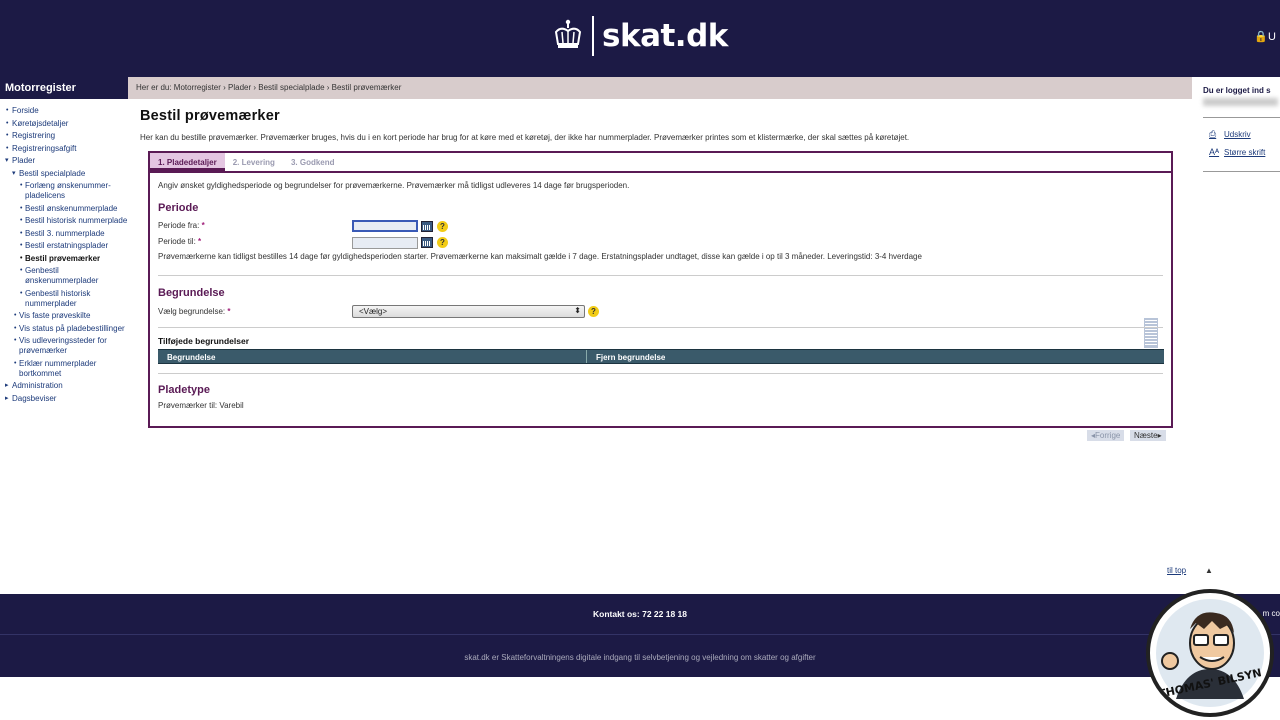 This screenshot has height=720, width=1280. What do you see at coordinates (184, 390) in the screenshot?
I see `pladetype-heading: Pladetype` at bounding box center [184, 390].